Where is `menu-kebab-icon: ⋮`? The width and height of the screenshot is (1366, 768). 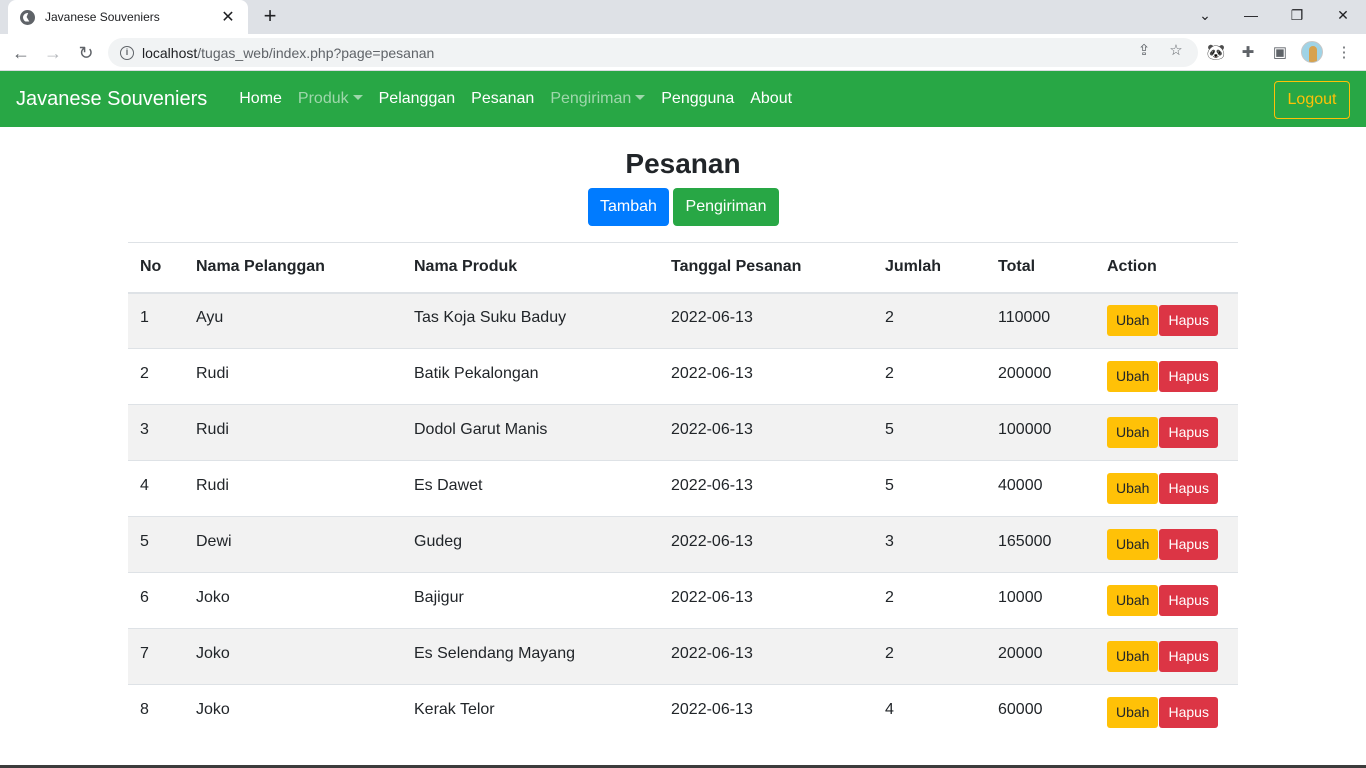 menu-kebab-icon: ⋮ is located at coordinates (1344, 52).